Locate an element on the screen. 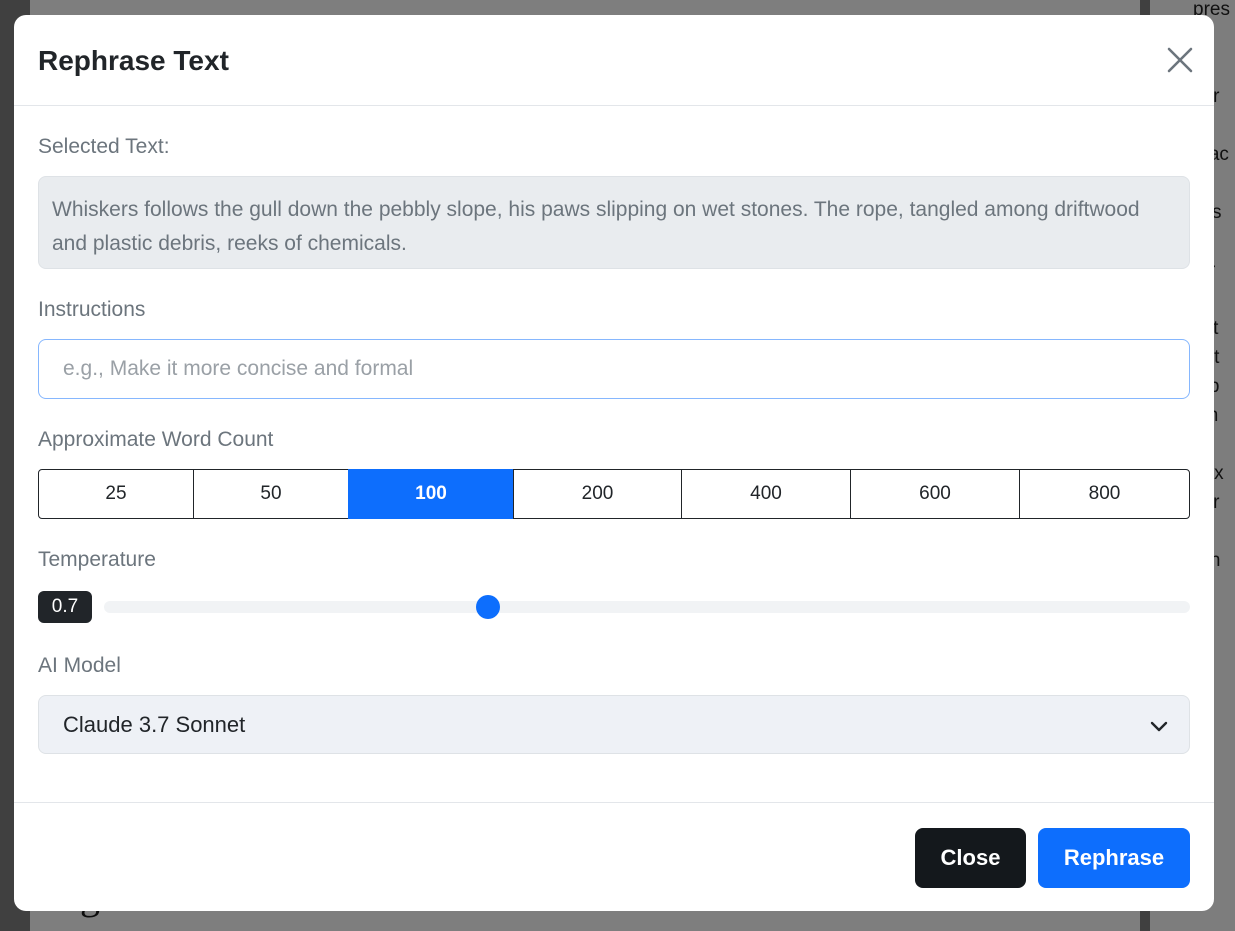  ai-model-label: AI Model is located at coordinates (79, 665).